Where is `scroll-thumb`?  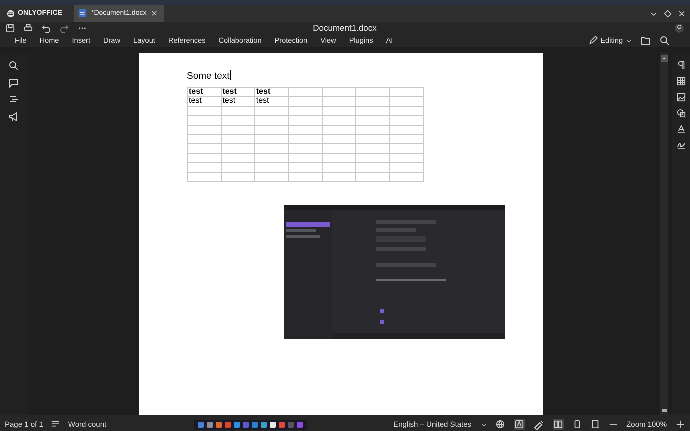
scroll-thumb is located at coordinates (664, 410).